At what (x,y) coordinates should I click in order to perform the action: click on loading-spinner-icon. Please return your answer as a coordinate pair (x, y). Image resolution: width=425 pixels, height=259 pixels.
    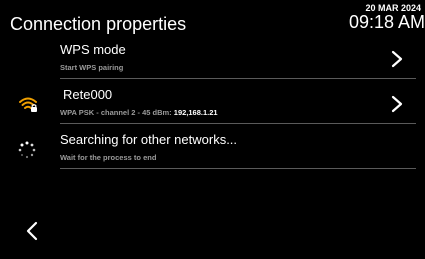
    Looking at the image, I should click on (27, 150).